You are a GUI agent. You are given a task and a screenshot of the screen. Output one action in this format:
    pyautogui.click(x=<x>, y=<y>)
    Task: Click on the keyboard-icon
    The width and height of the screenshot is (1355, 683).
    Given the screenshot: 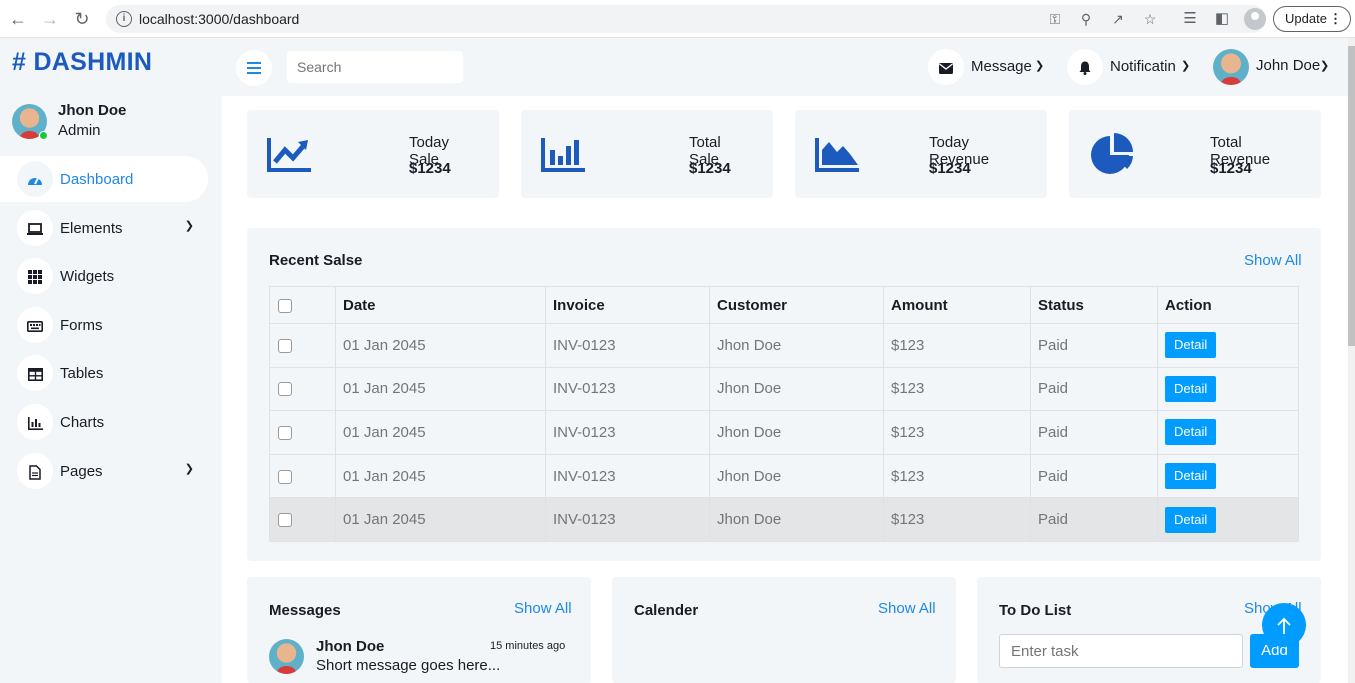 What is the action you would take?
    pyautogui.click(x=35, y=325)
    